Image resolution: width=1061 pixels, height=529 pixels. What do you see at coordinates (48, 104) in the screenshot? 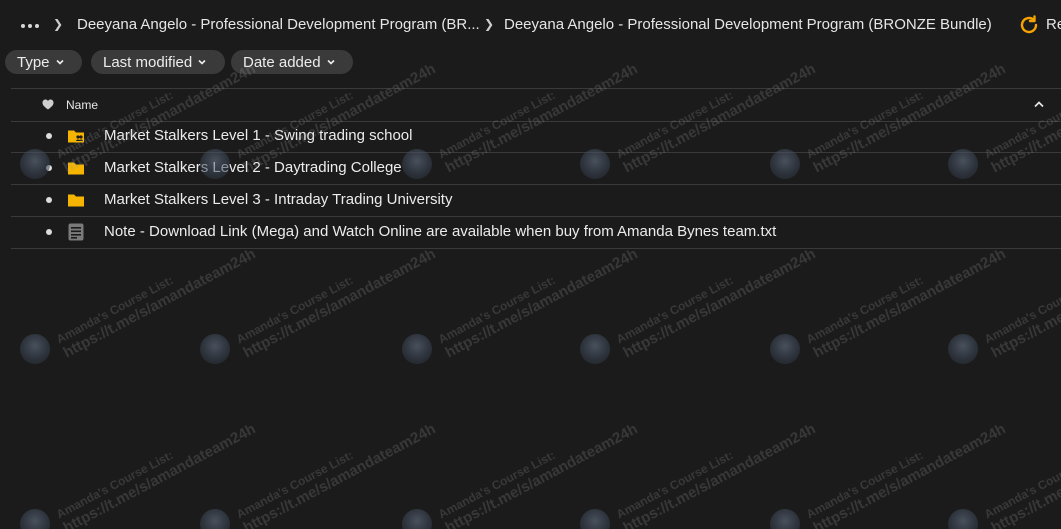
I see `heart-icon` at bounding box center [48, 104].